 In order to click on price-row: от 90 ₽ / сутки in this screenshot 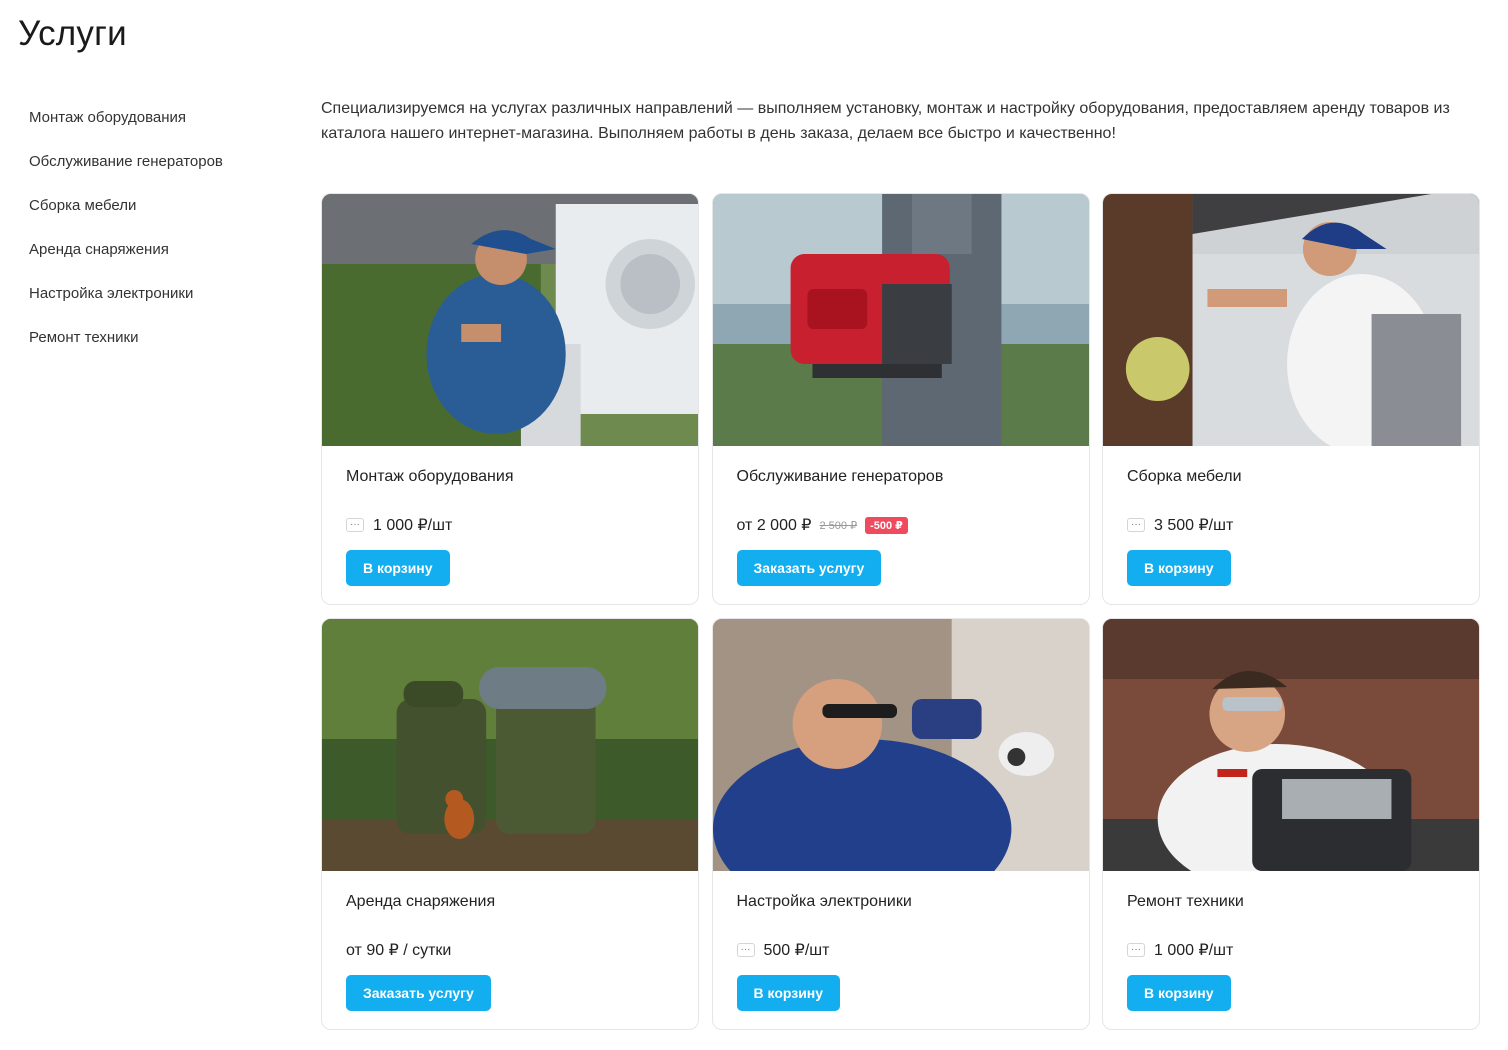, I will do `click(398, 950)`.